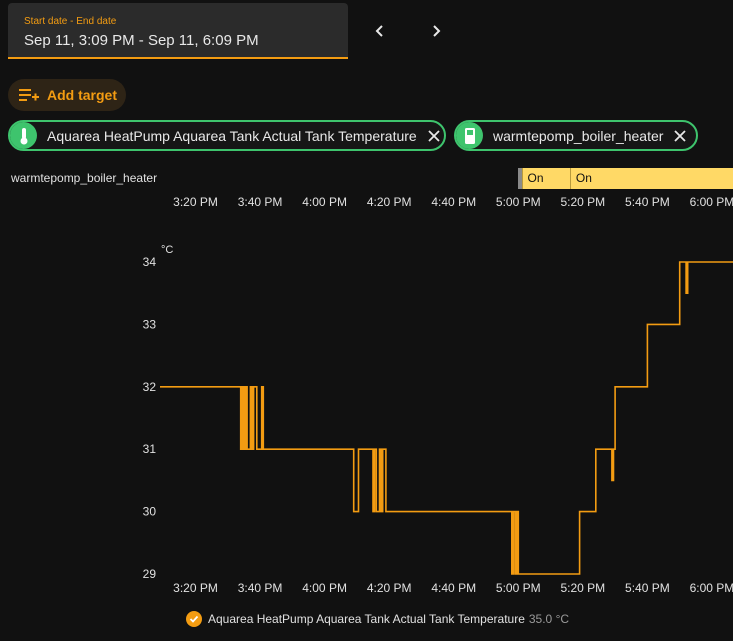 This screenshot has width=733, height=641. I want to click on timeline-tick-label: 3:40 PM, so click(260, 202).